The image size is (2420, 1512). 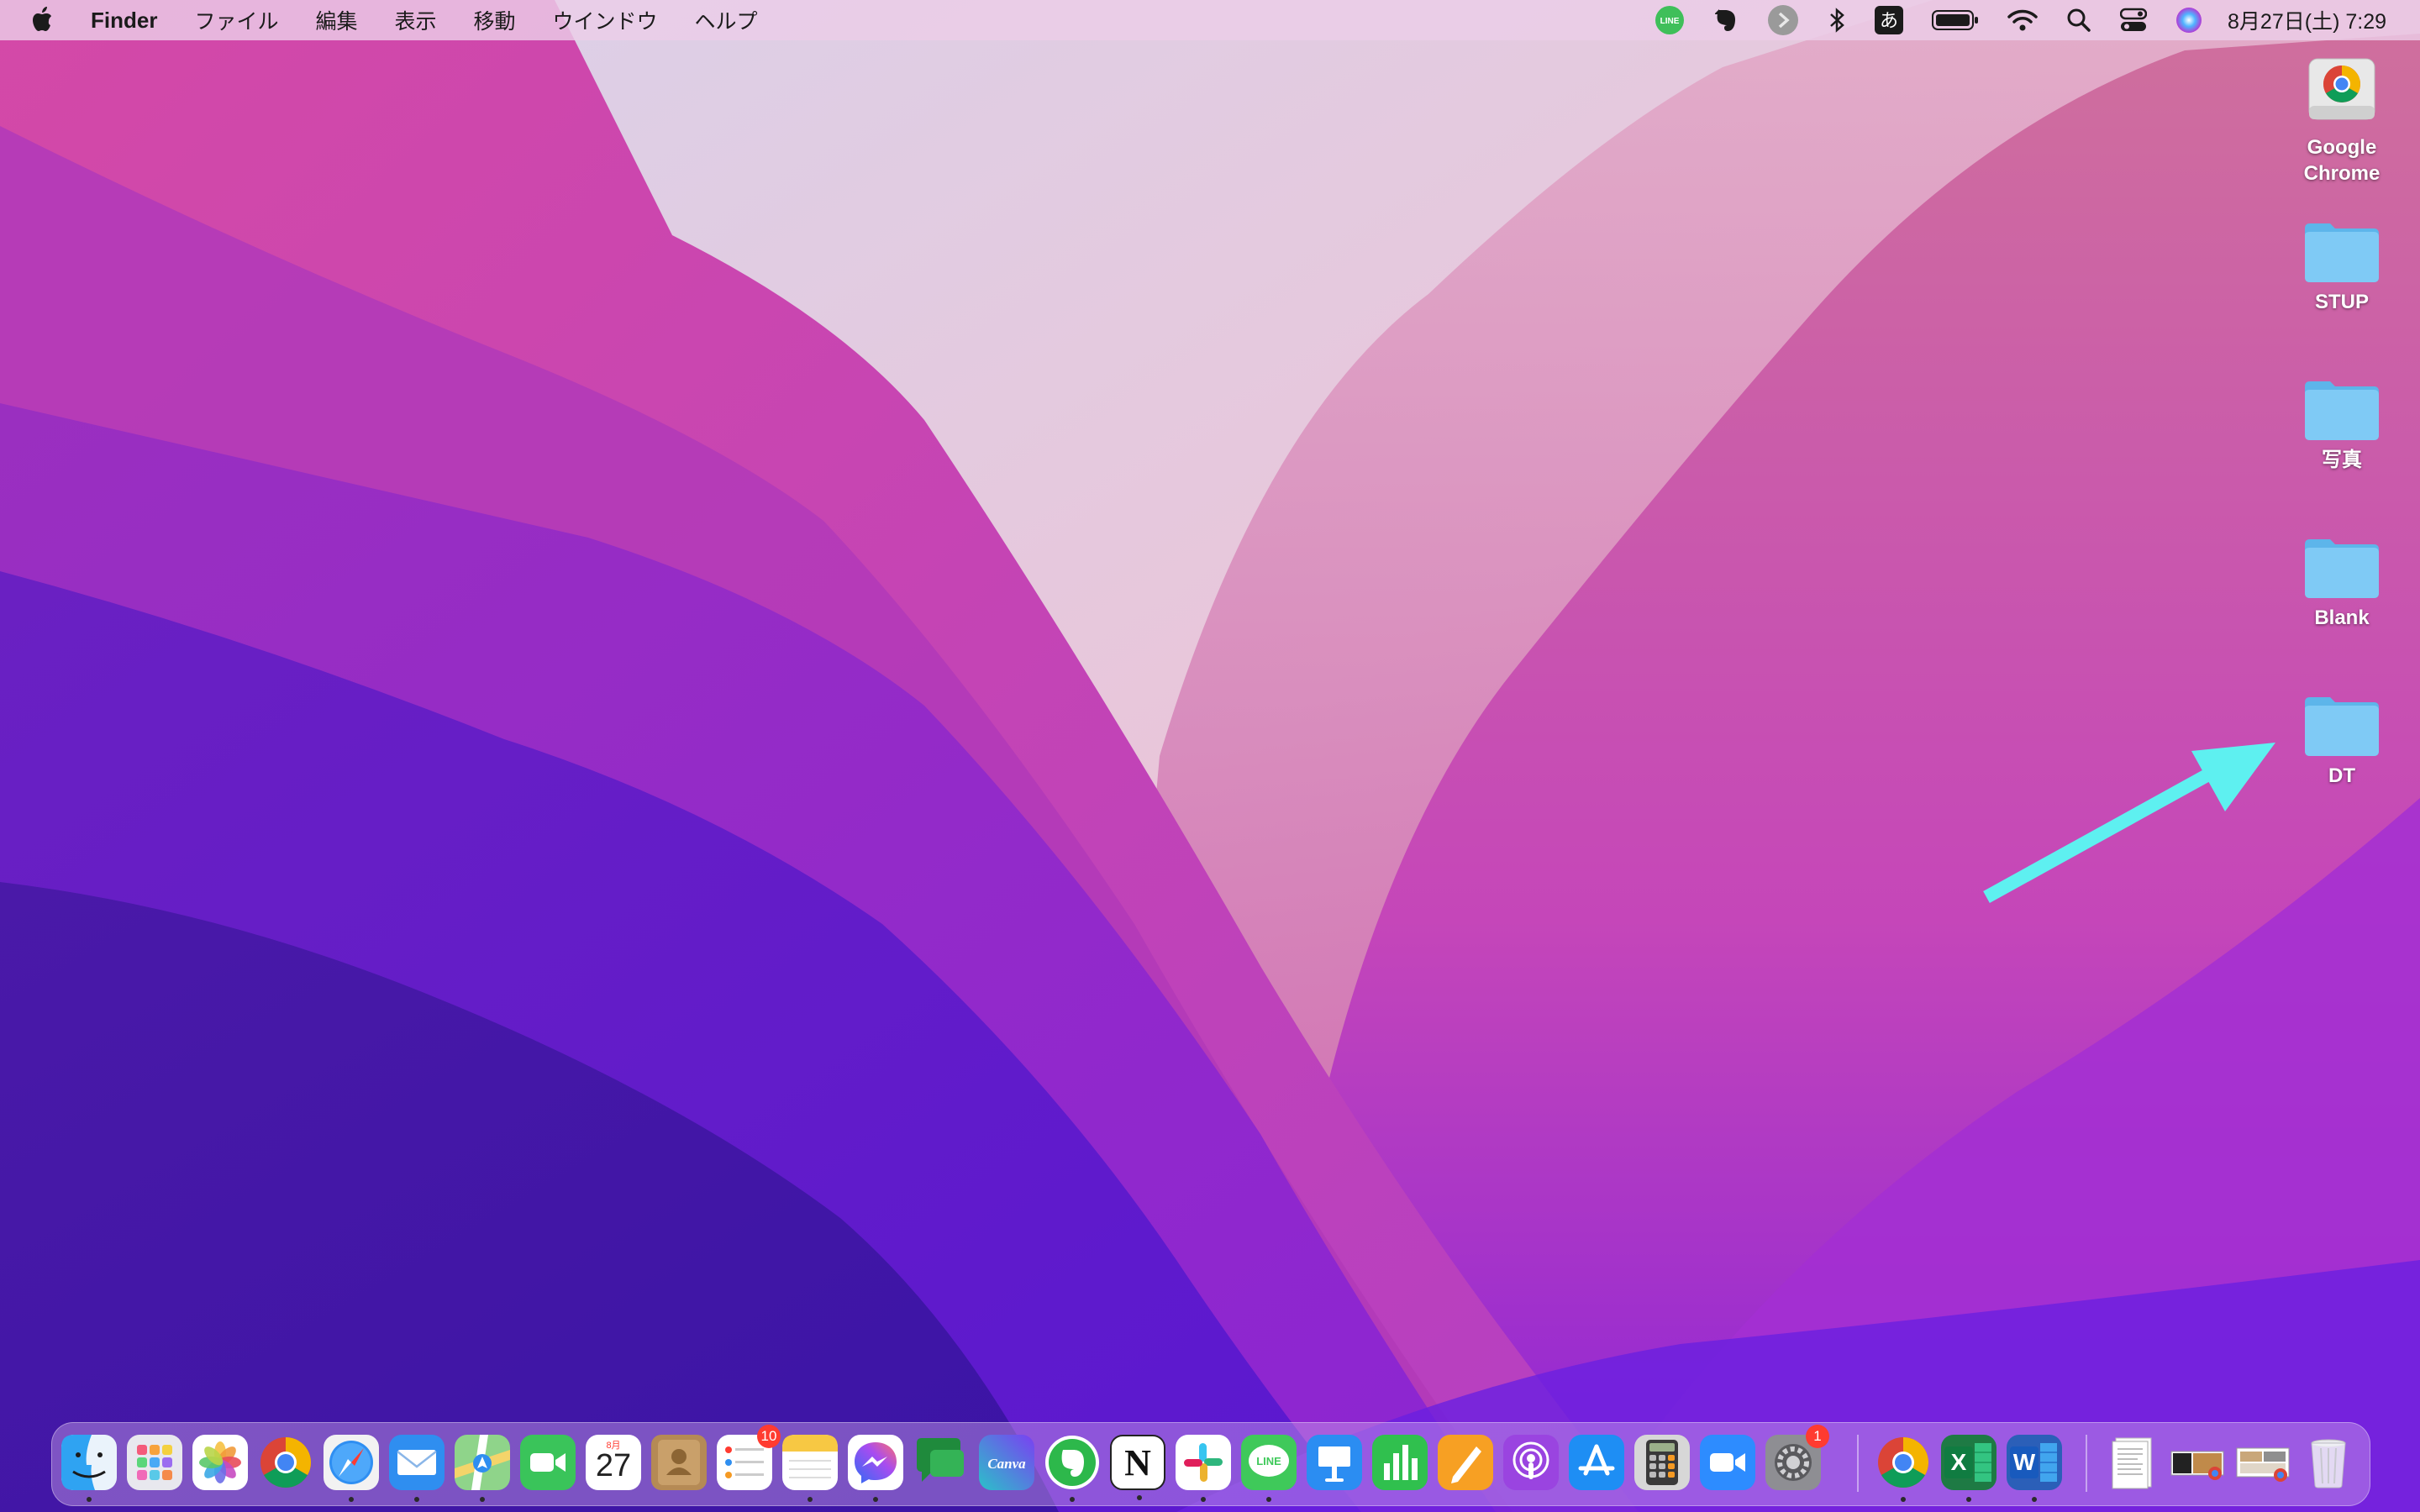 I want to click on desktop-folder-photos: 写真, so click(x=2342, y=425).